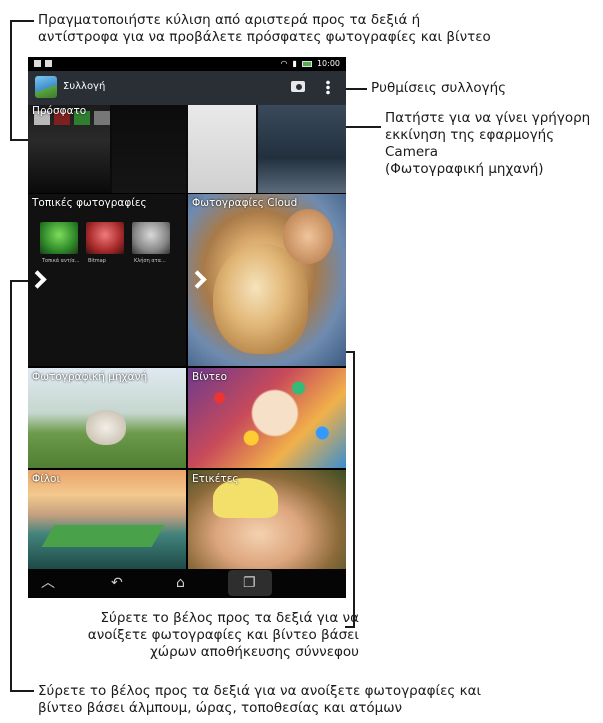  I want to click on callout-gallery-settings: Ρυθμίσεις συλλογής, so click(439, 88).